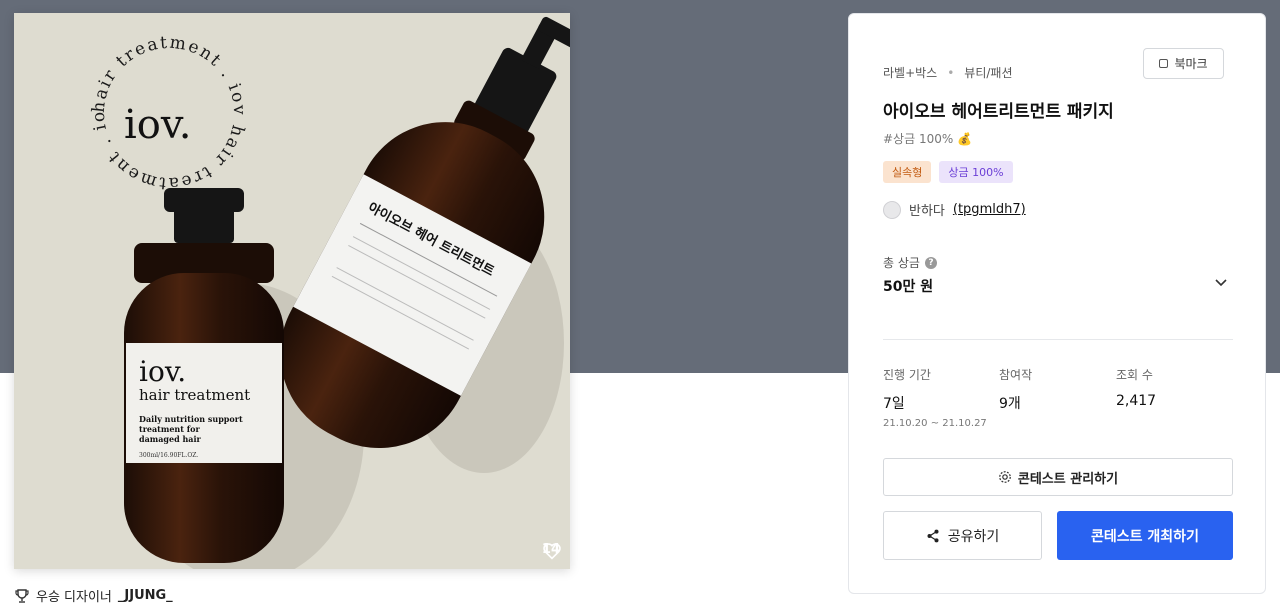 This screenshot has height=611, width=1280. What do you see at coordinates (1191, 64) in the screenshot?
I see `bookmark-label: 북마크` at bounding box center [1191, 64].